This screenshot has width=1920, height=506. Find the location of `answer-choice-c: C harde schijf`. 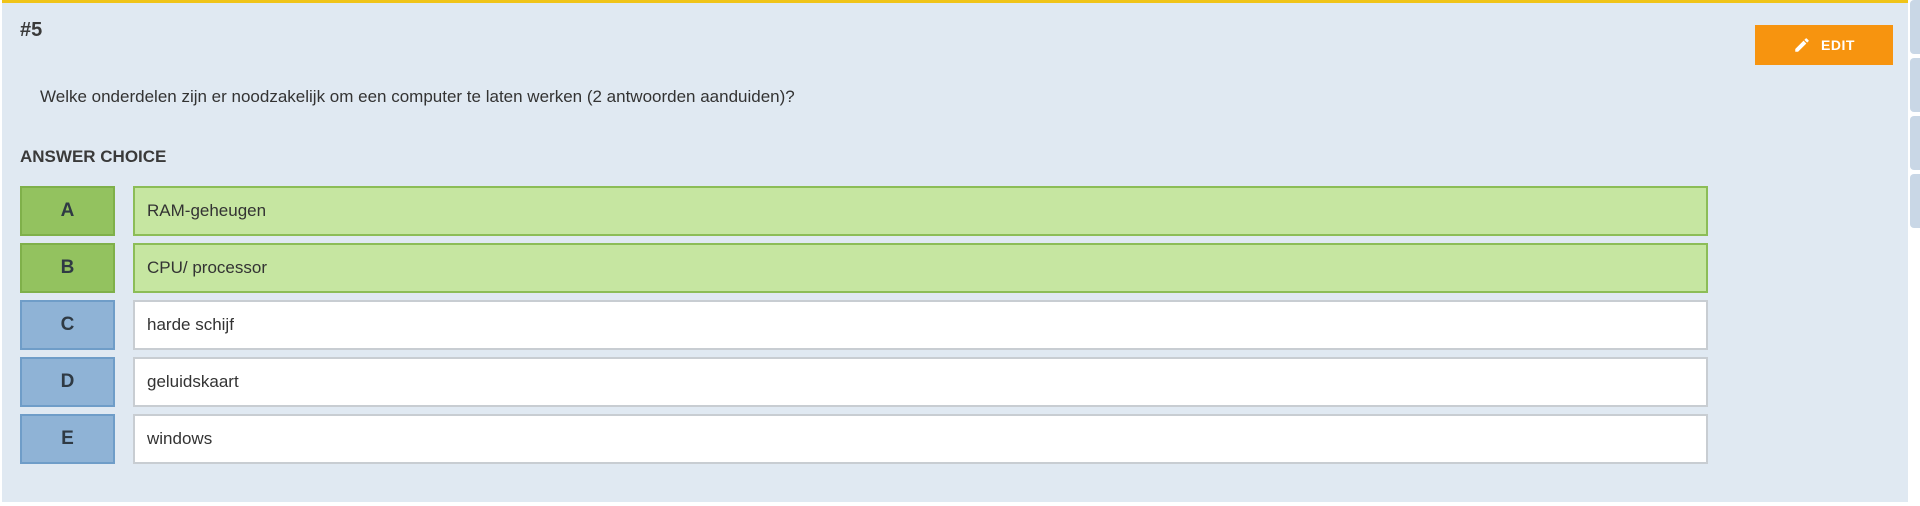

answer-choice-c: C harde schijf is located at coordinates (864, 325).